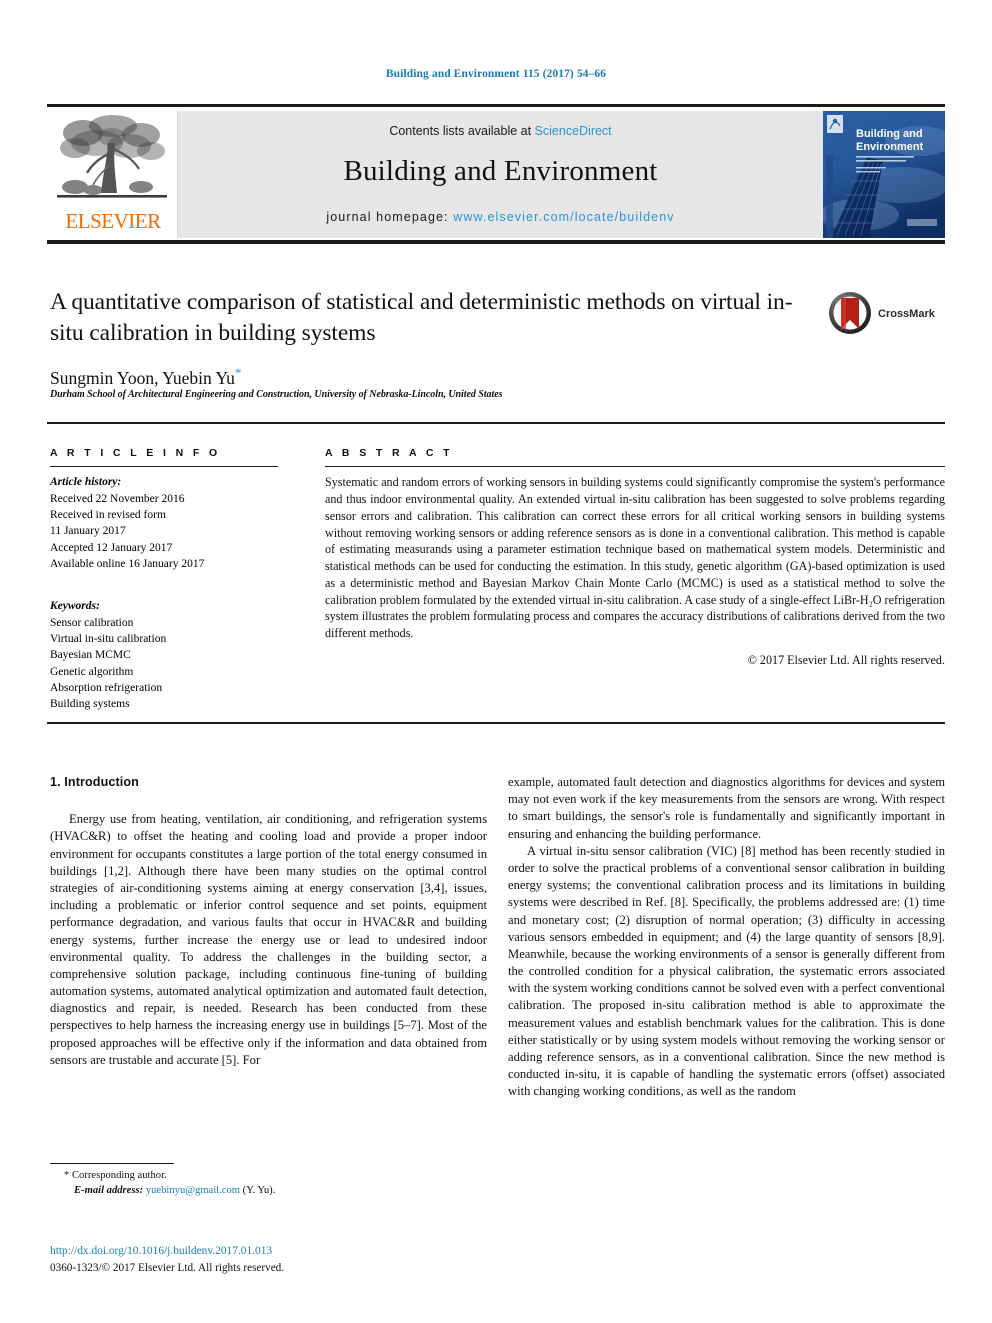 The width and height of the screenshot is (992, 1323). Describe the element at coordinates (113, 221) in the screenshot. I see `elsevier-wordmark: ELSEVIER` at that location.